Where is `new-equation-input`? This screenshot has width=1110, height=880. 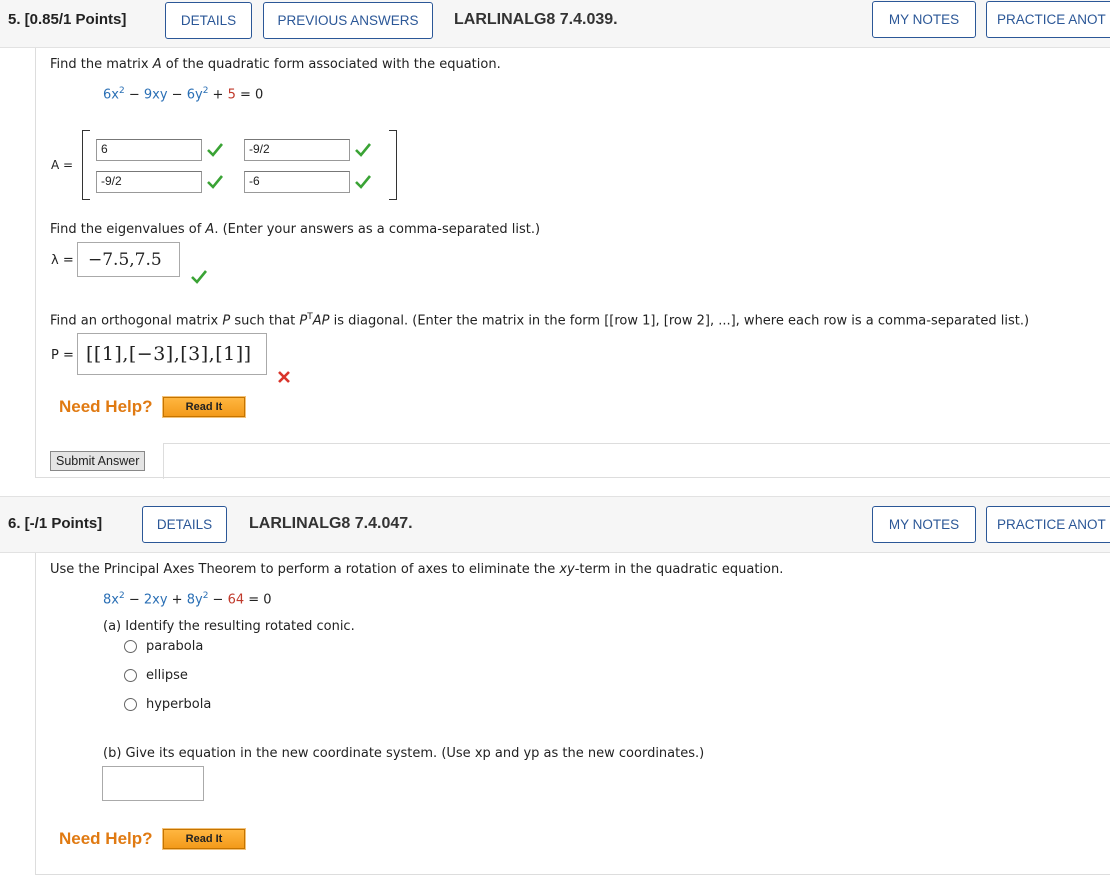
new-equation-input is located at coordinates (153, 783).